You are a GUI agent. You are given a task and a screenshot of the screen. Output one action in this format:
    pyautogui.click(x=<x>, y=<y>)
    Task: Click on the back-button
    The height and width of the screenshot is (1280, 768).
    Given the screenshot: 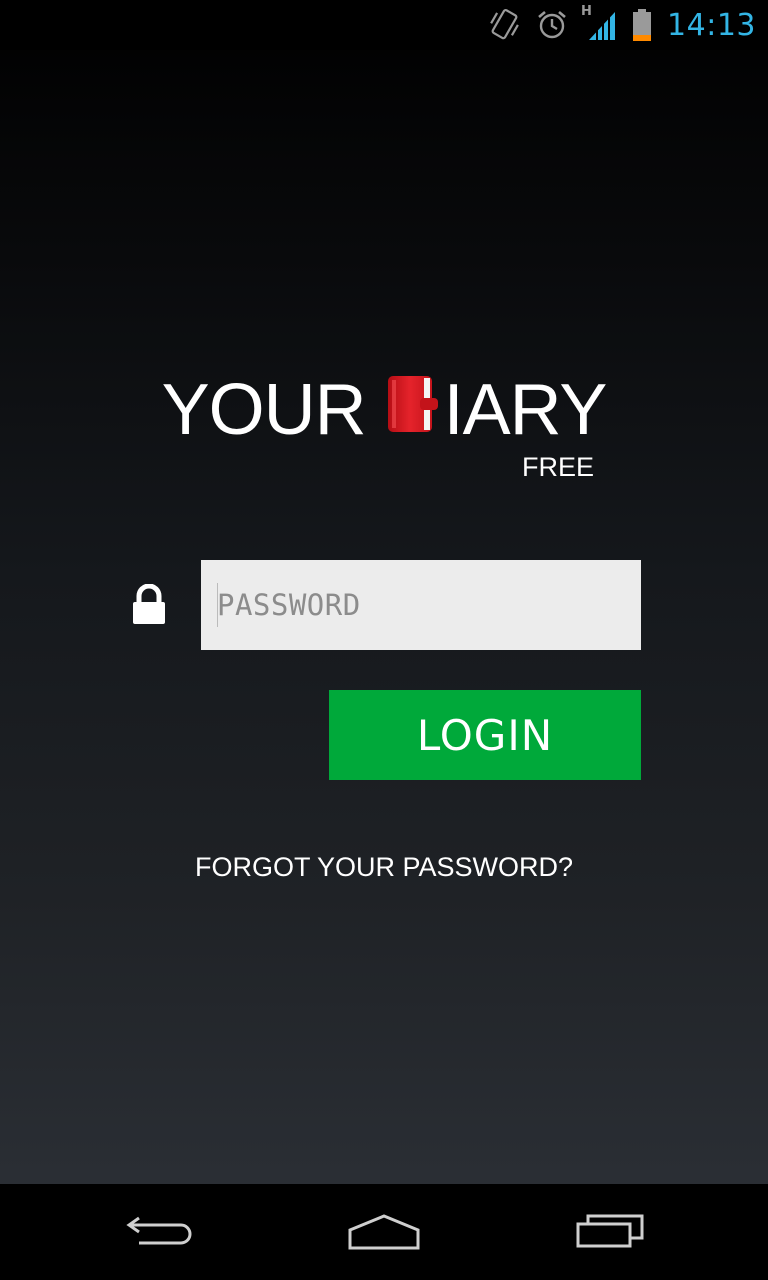 What is the action you would take?
    pyautogui.click(x=160, y=1232)
    